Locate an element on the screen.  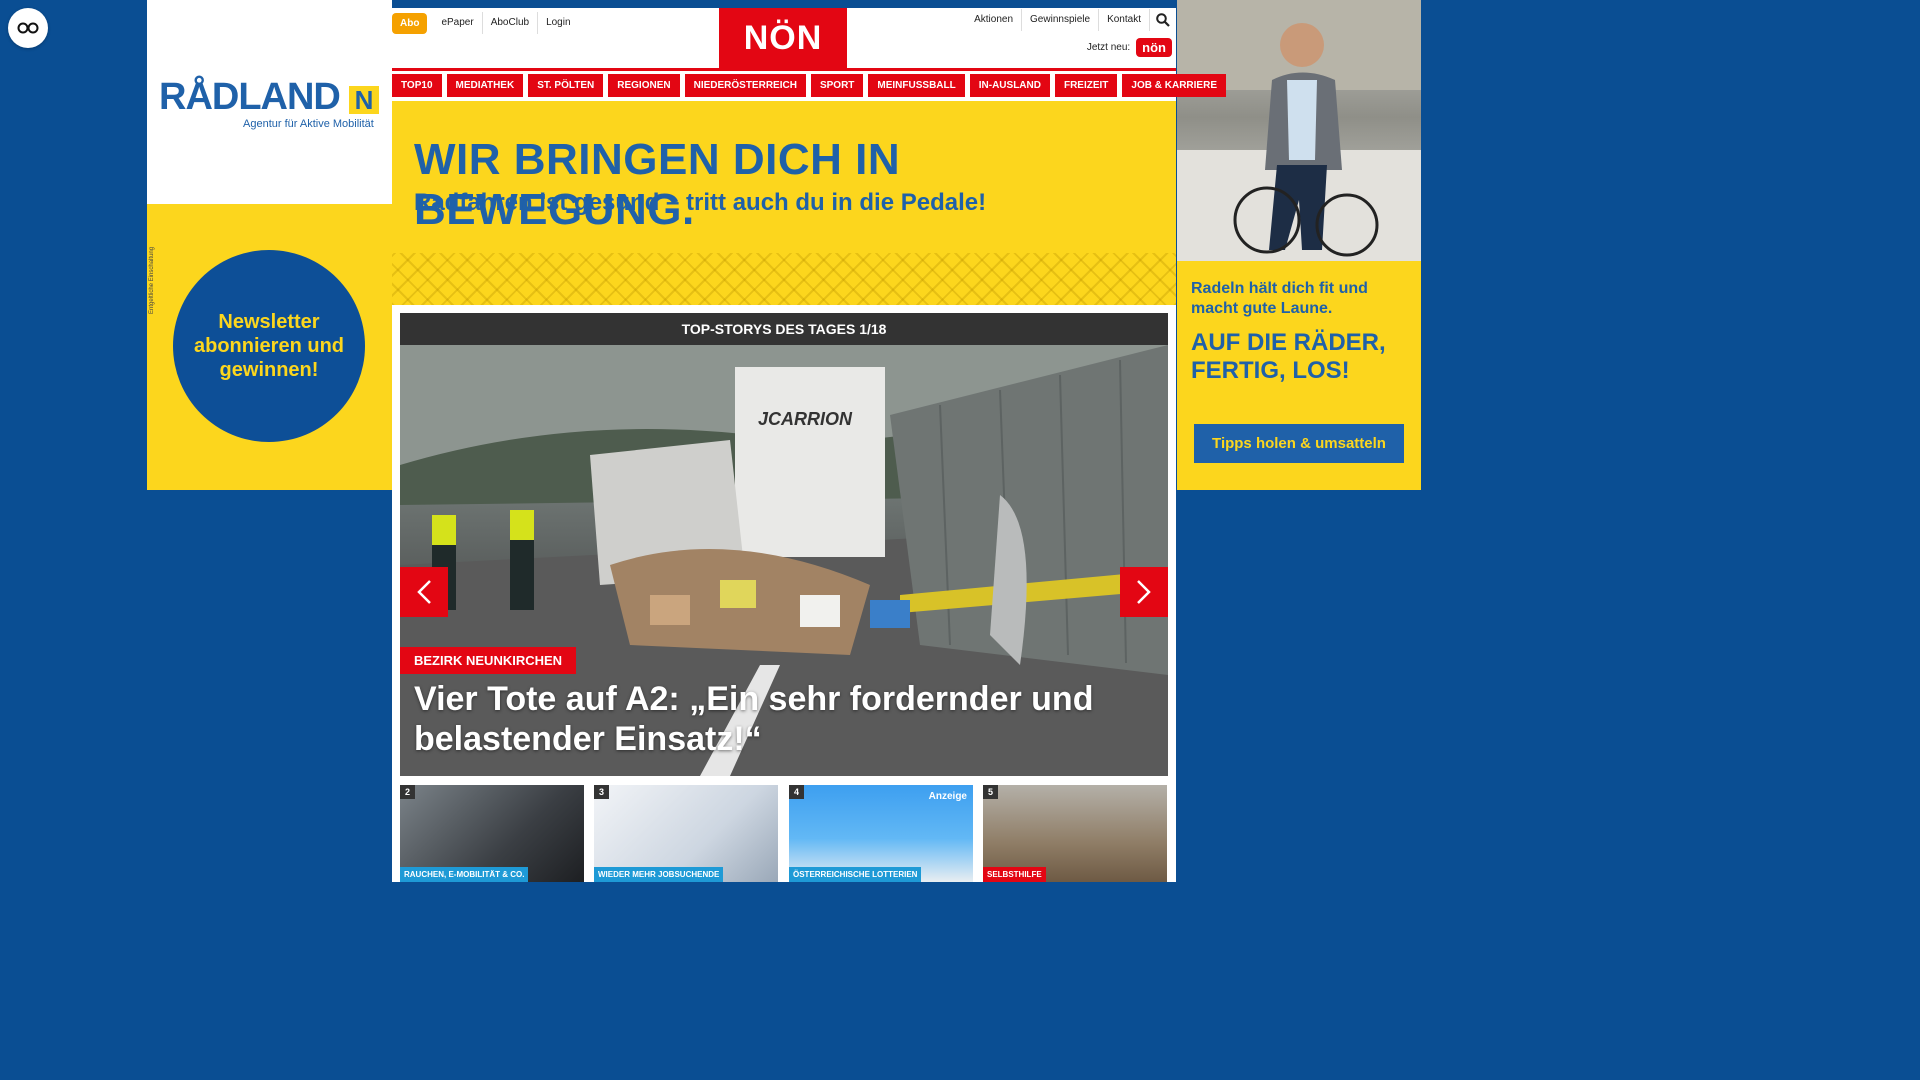
newsletter-button: Newsletter abonnieren und gewinnen! is located at coordinates (269, 346).